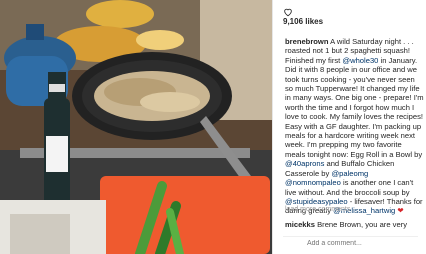 The height and width of the screenshot is (254, 426). What do you see at coordinates (360, 224) in the screenshot?
I see `reply-text: Brene Brown, you are very` at bounding box center [360, 224].